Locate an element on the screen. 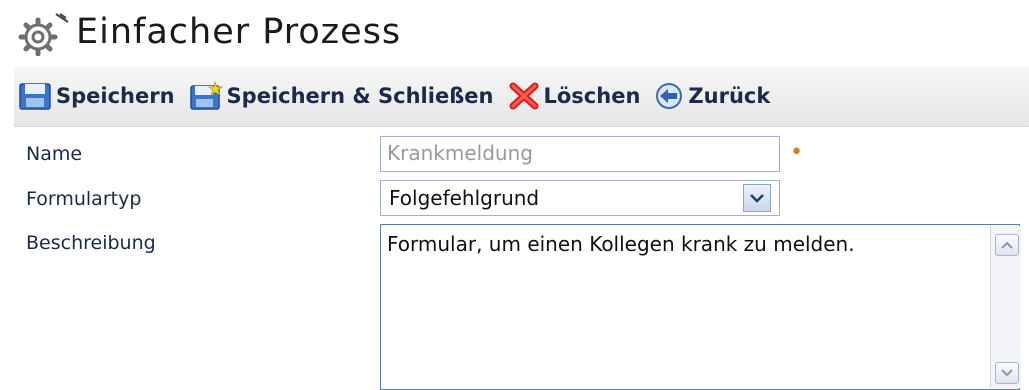  scroll-down-button is located at coordinates (1007, 373).